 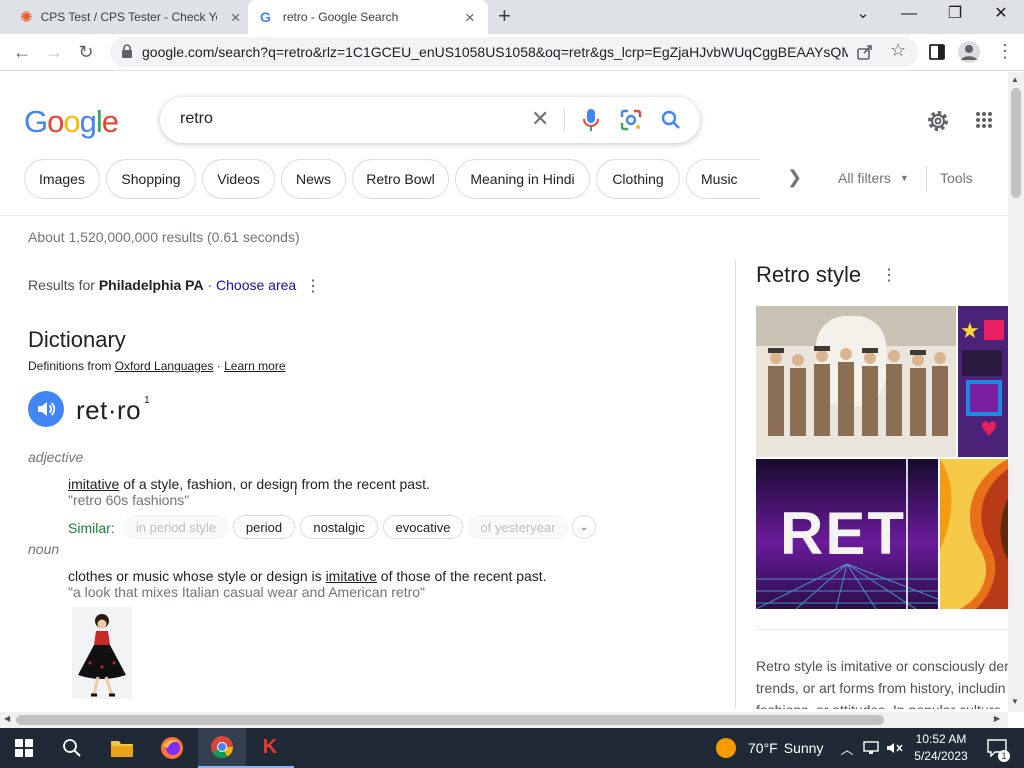 What do you see at coordinates (1015, 79) in the screenshot?
I see `scroll-up-arrow-icon: ▲` at bounding box center [1015, 79].